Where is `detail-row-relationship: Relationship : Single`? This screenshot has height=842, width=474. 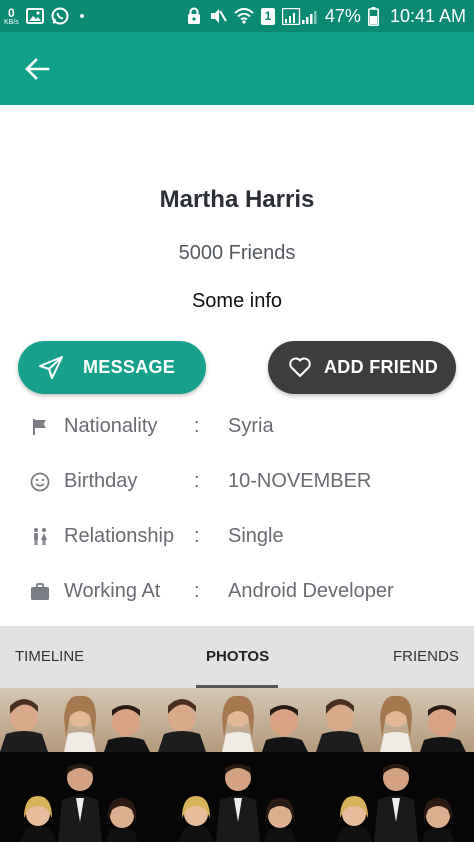 detail-row-relationship: Relationship : Single is located at coordinates (237, 537).